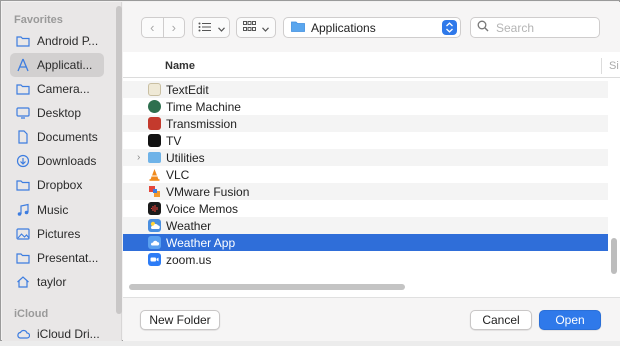 The height and width of the screenshot is (346, 620). Describe the element at coordinates (570, 320) in the screenshot. I see `open-button: Open` at that location.